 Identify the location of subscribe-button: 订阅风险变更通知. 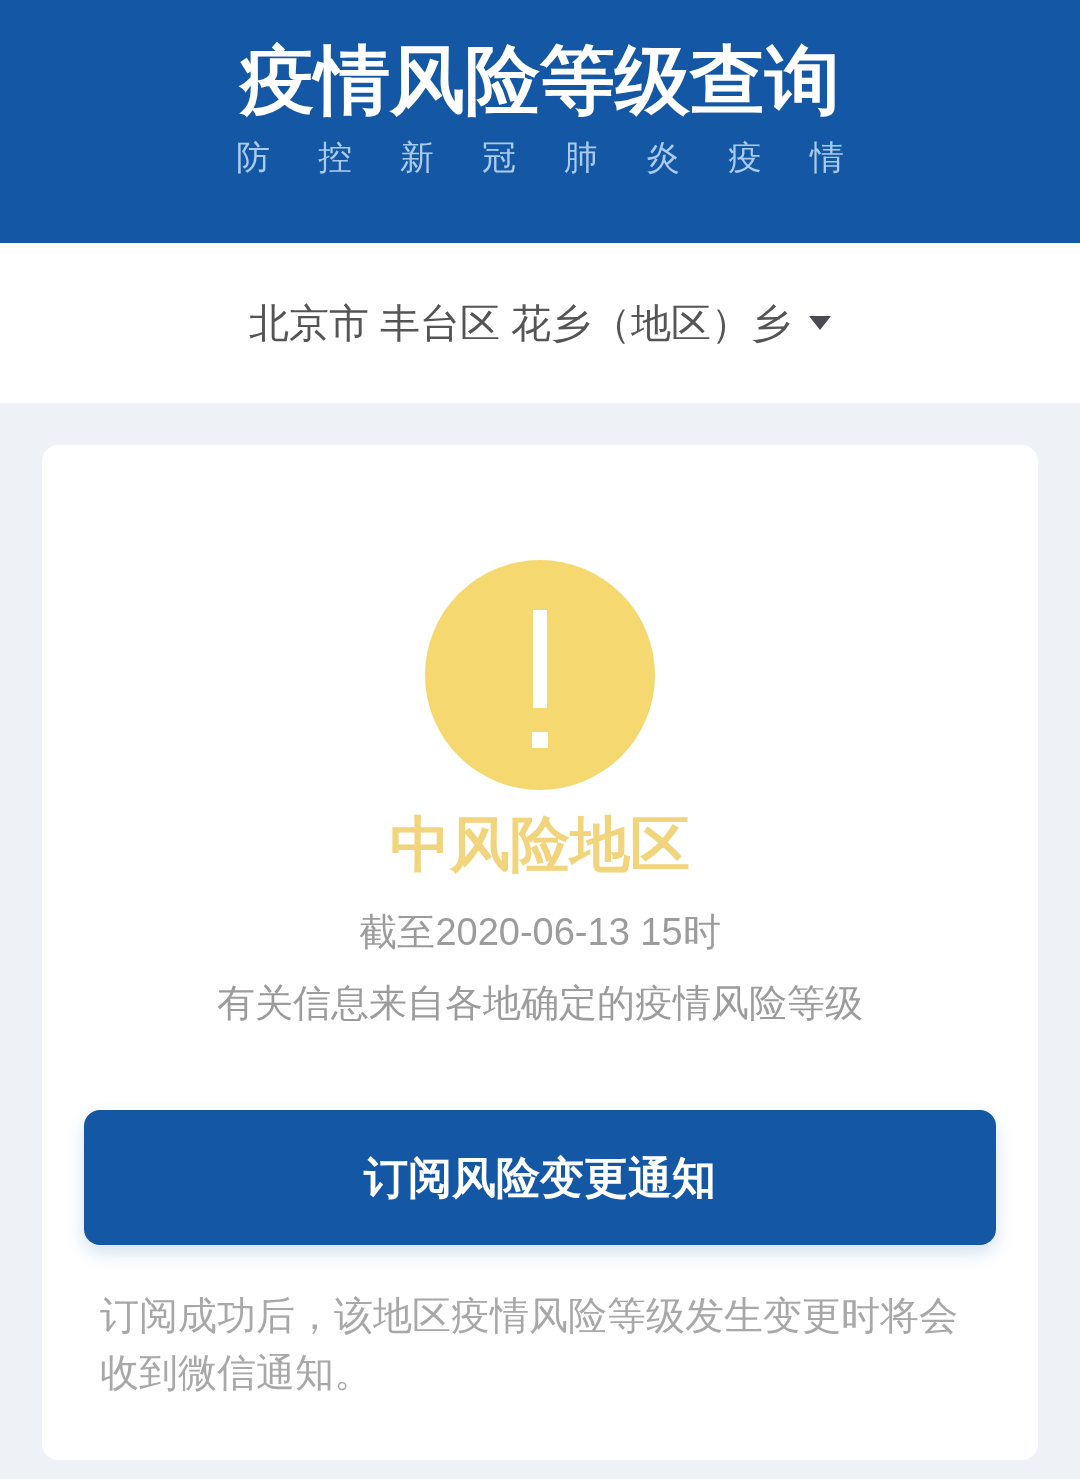
(540, 1177).